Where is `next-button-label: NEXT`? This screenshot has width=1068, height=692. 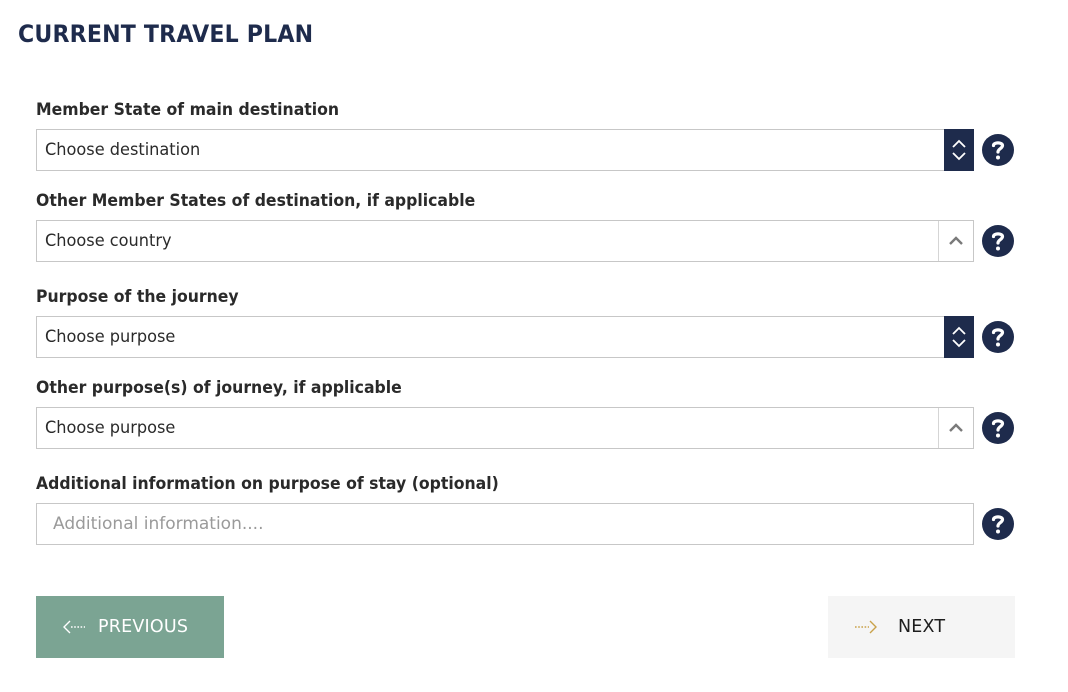 next-button-label: NEXT is located at coordinates (922, 627).